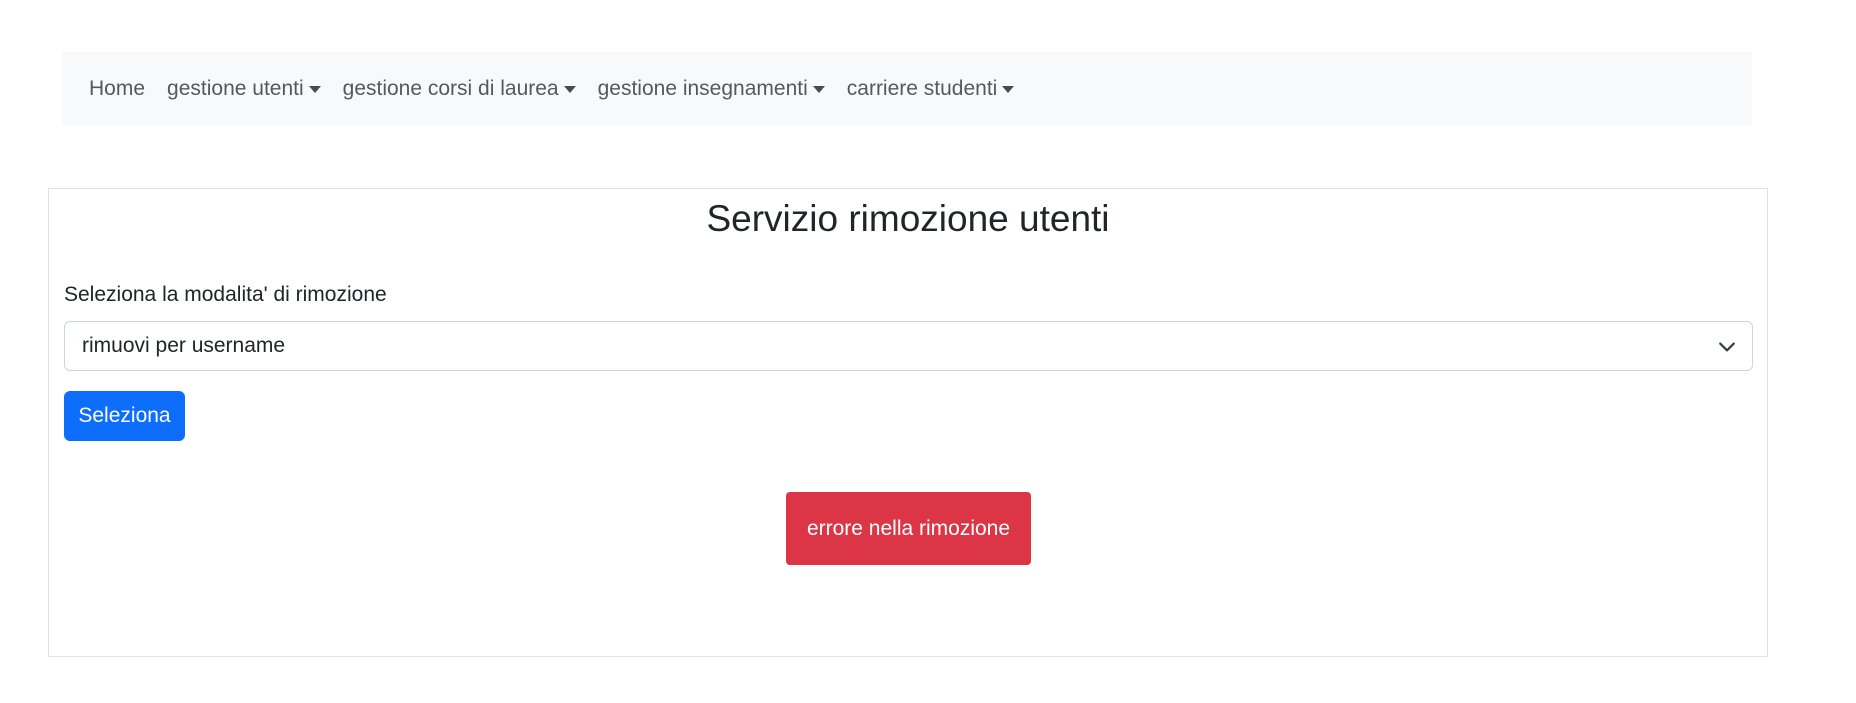 This screenshot has height=703, width=1856. Describe the element at coordinates (184, 345) in the screenshot. I see `removal-mode-selected-value: rimuovi per username` at that location.